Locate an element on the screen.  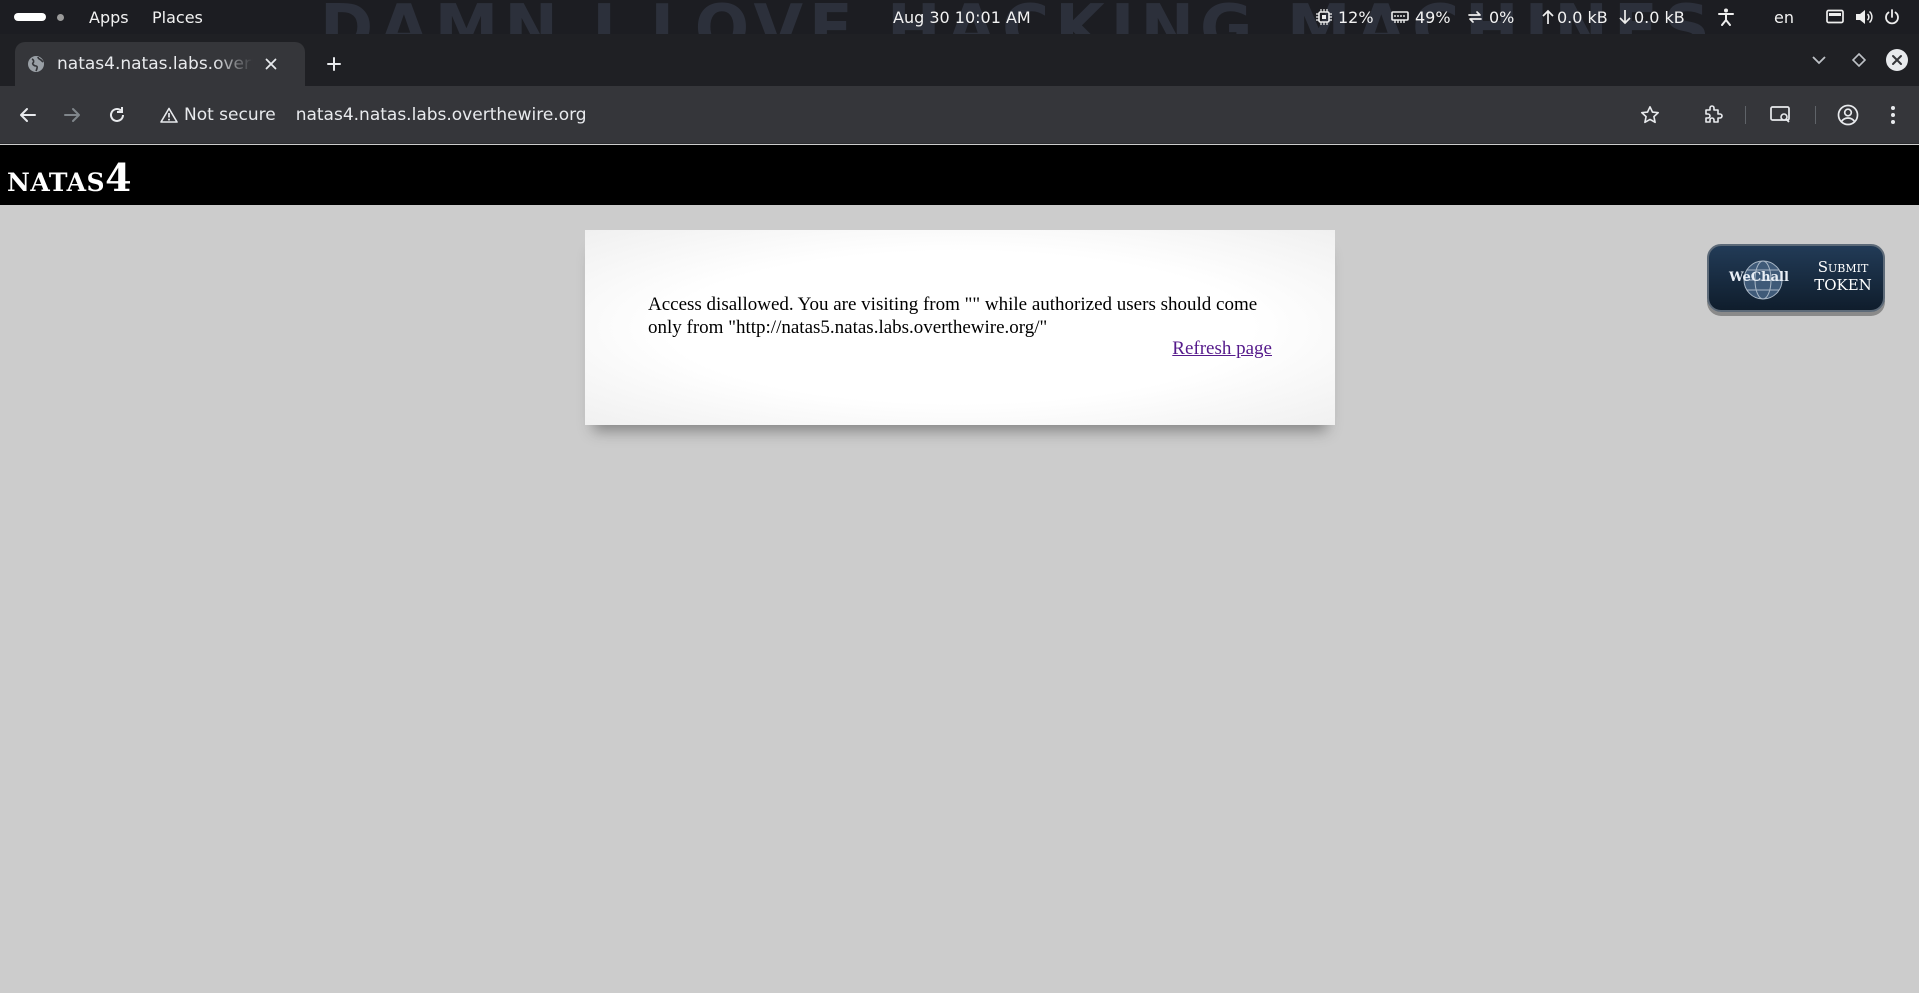
swap-indicator: 0% is located at coordinates (1490, 17).